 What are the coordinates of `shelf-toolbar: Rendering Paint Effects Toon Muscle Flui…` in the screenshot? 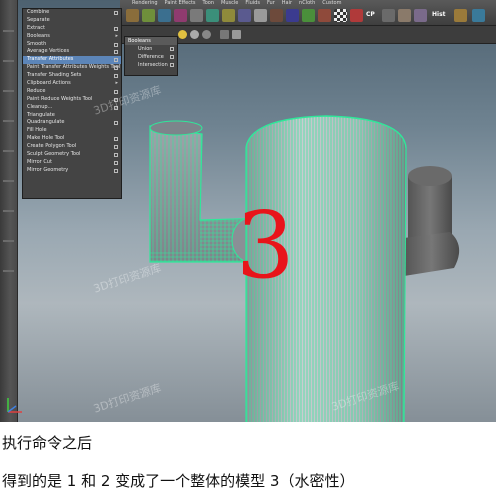 It's located at (308, 13).